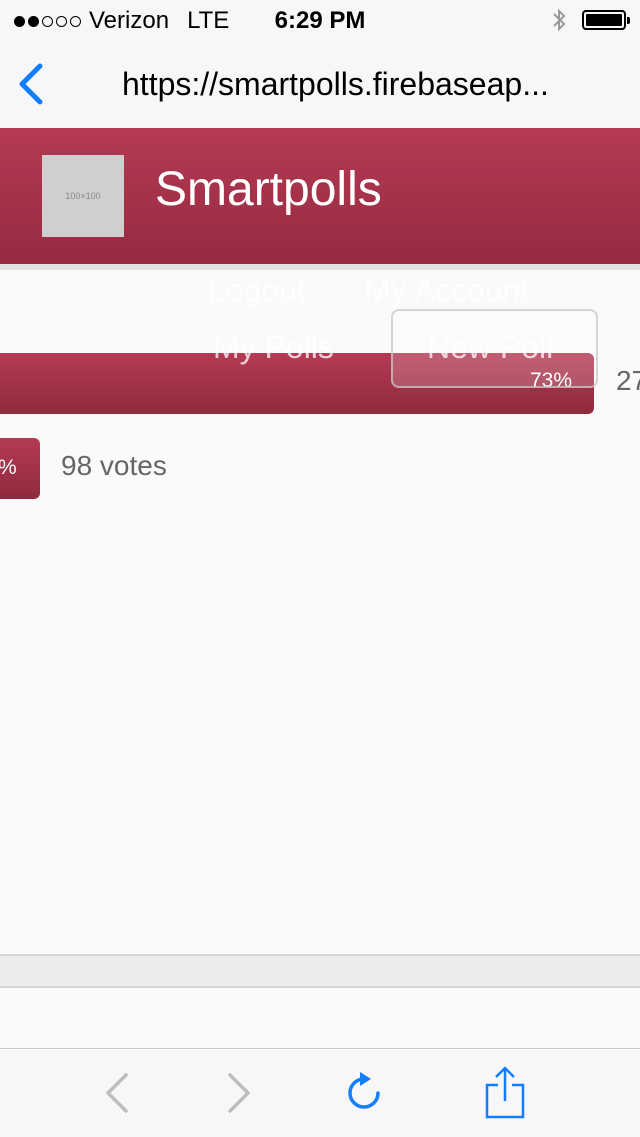 This screenshot has width=640, height=1137. I want to click on new-poll-label: New Poll, so click(490, 347).